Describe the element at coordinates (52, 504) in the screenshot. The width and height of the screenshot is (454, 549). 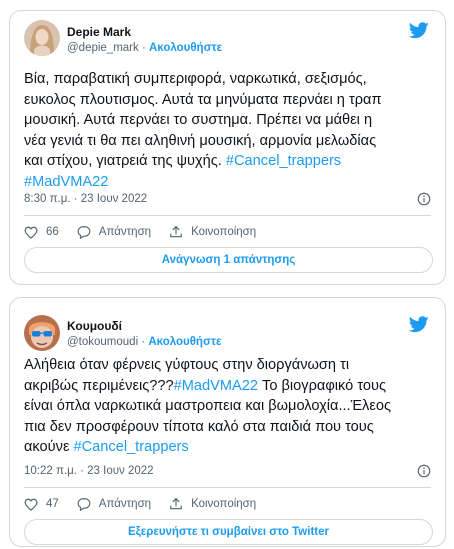
I see `like-count: 47` at that location.